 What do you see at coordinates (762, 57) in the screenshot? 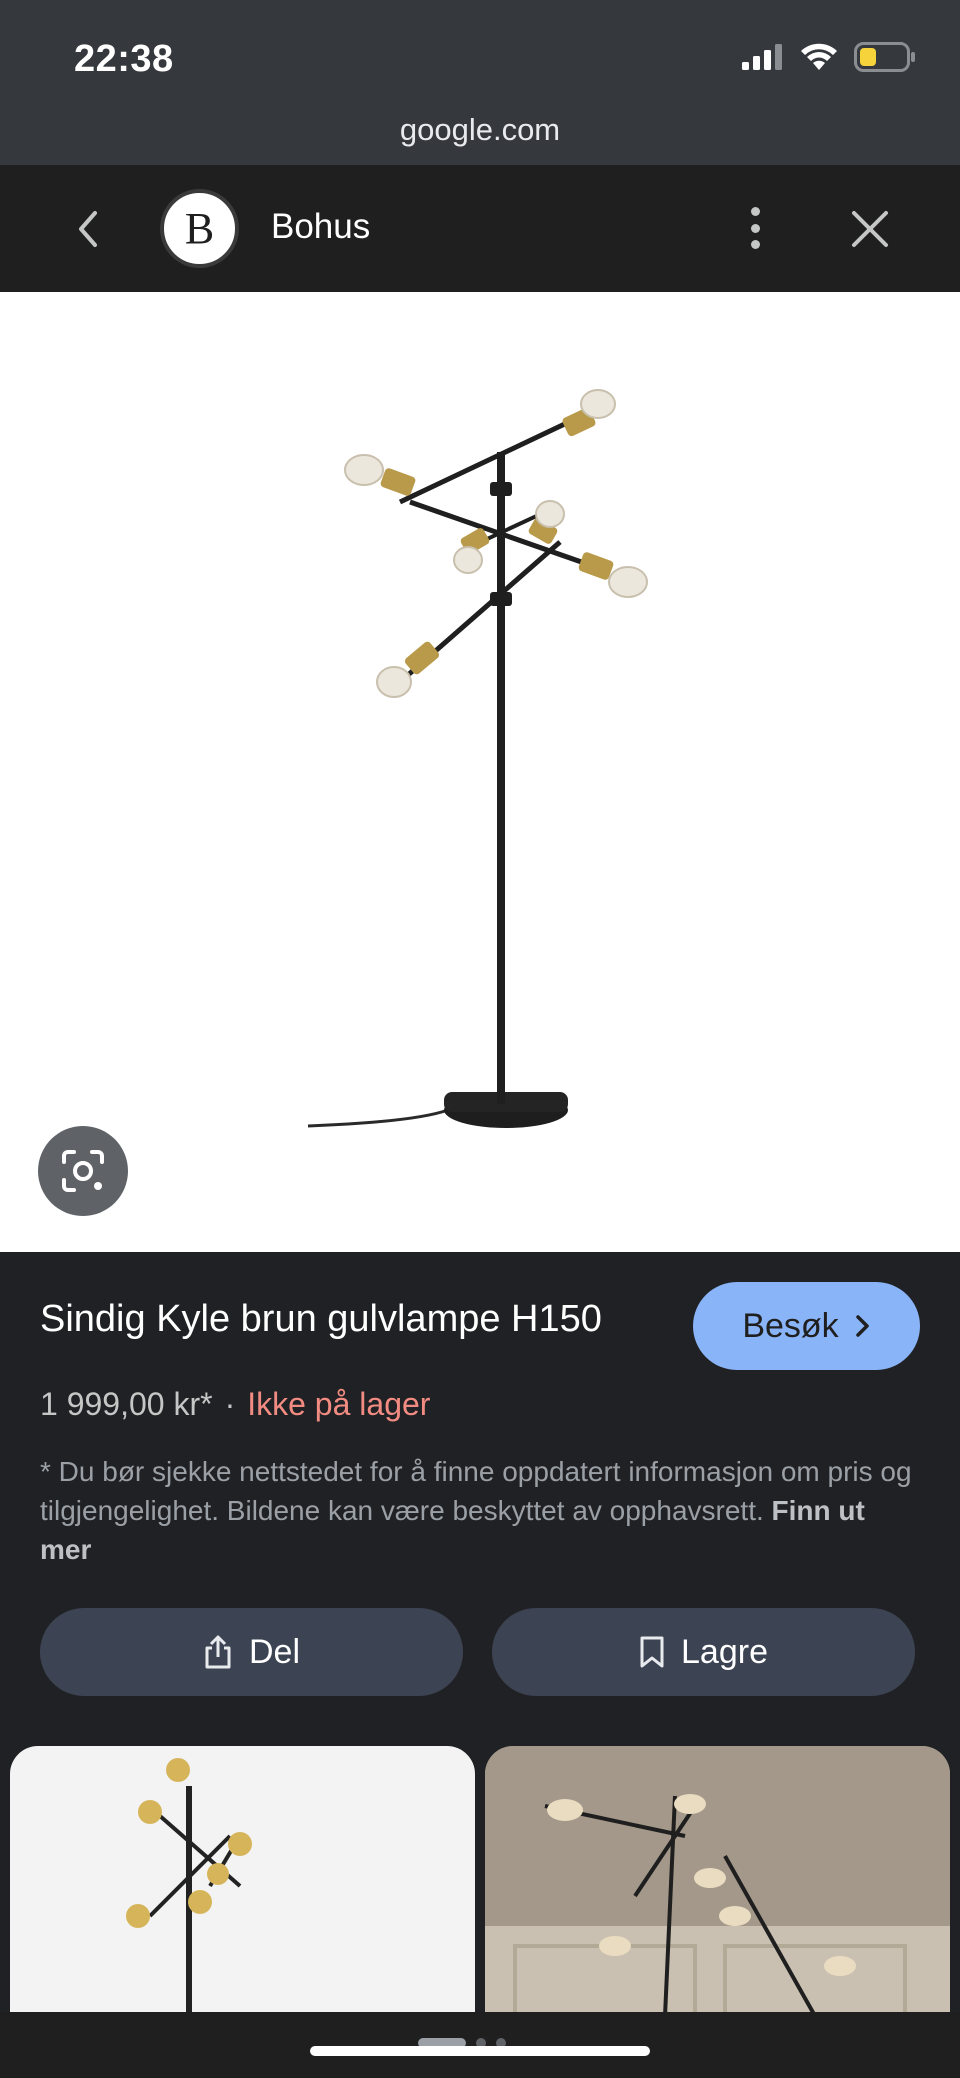
I see `signal-icon` at bounding box center [762, 57].